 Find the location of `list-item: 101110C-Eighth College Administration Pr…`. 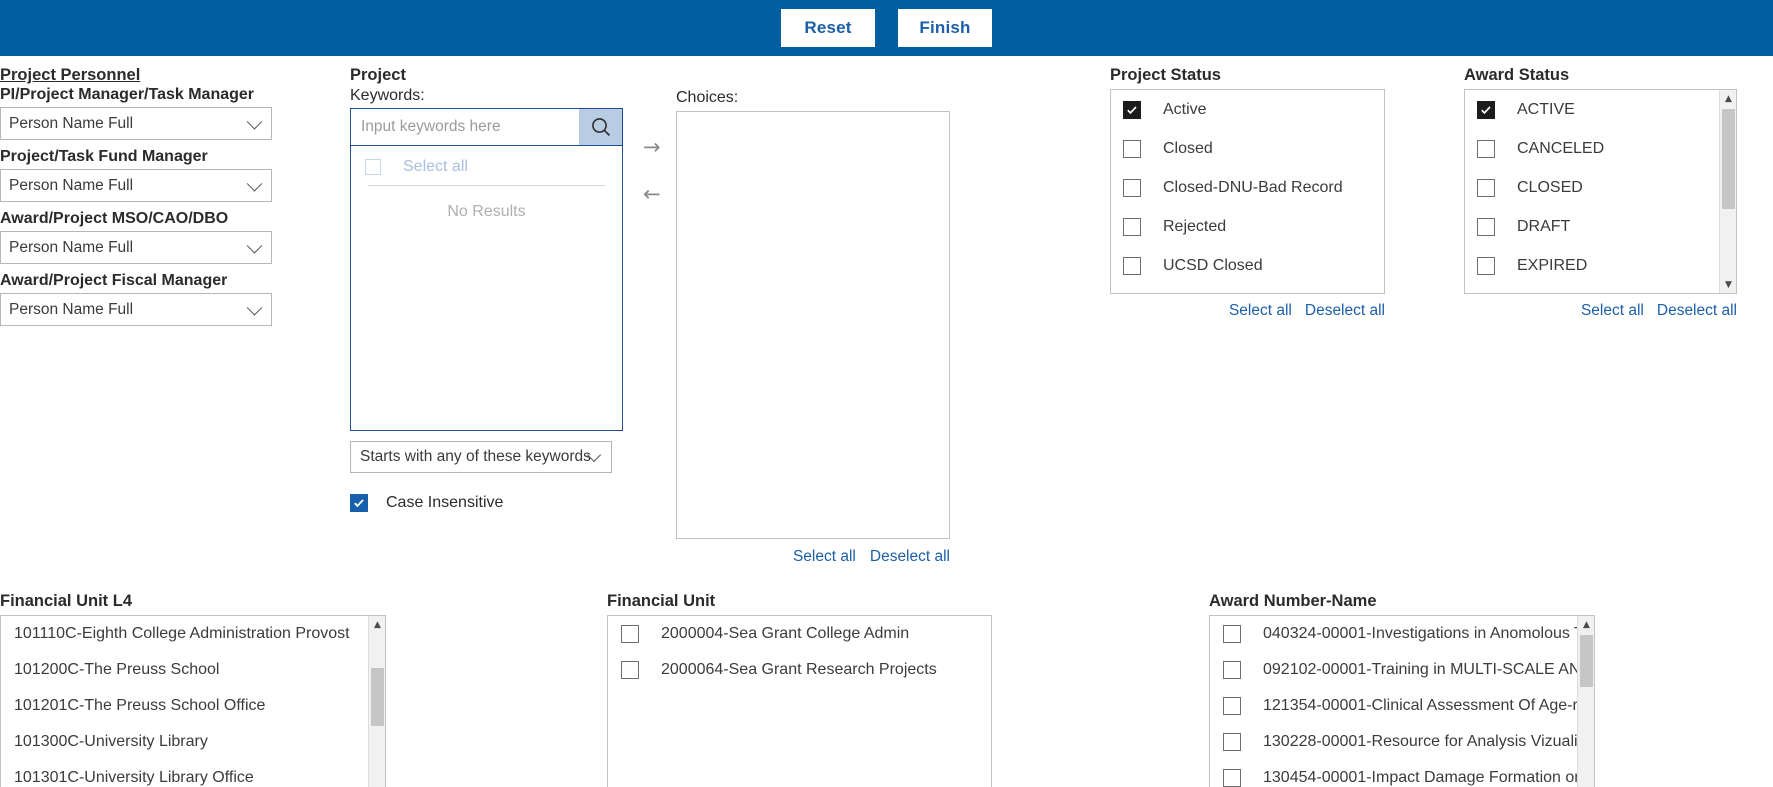

list-item: 101110C-Eighth College Administration Pr… is located at coordinates (193, 634).